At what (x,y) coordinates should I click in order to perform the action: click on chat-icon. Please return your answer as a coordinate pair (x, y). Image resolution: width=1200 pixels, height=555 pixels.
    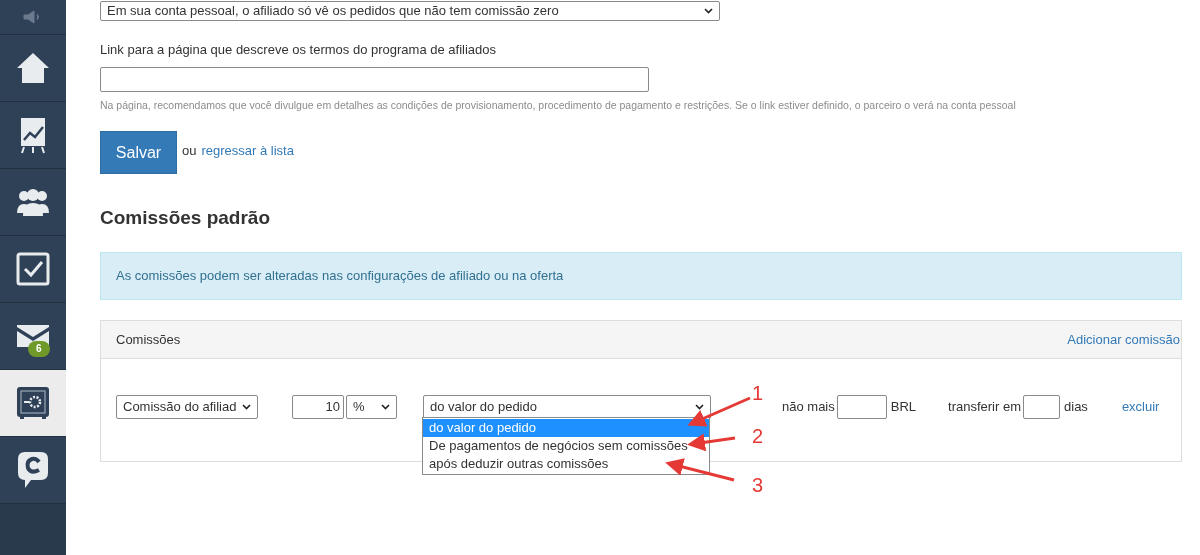
    Looking at the image, I should click on (33, 470).